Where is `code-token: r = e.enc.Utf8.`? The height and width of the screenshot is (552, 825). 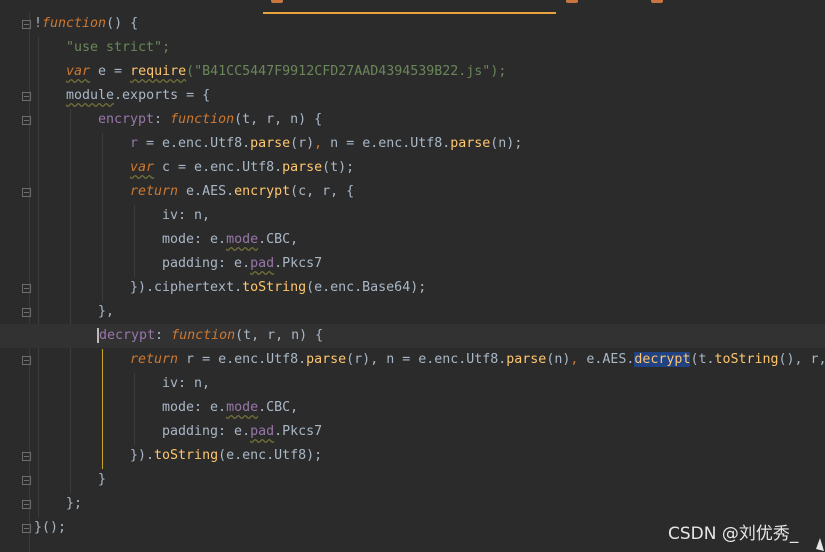 code-token: r = e.enc.Utf8. is located at coordinates (242, 359).